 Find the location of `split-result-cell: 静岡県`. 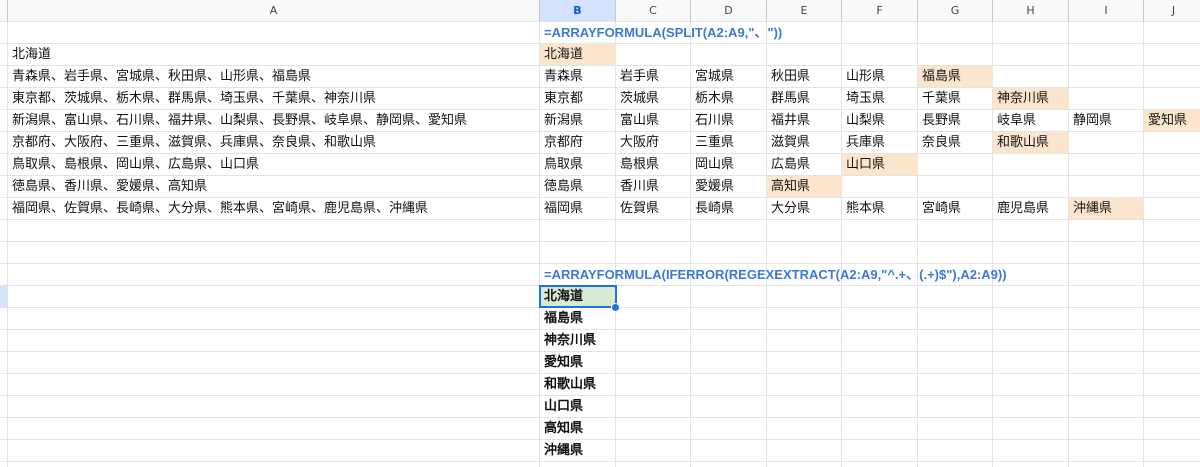

split-result-cell: 静岡県 is located at coordinates (1106, 120).